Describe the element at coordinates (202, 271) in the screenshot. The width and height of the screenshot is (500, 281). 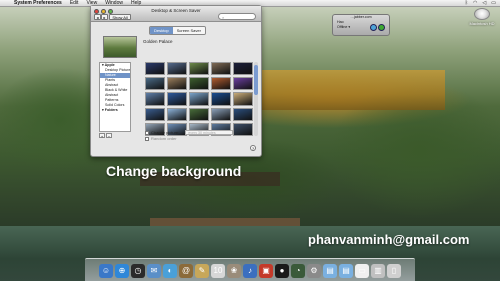
I see `notes-icon: ✎` at that location.